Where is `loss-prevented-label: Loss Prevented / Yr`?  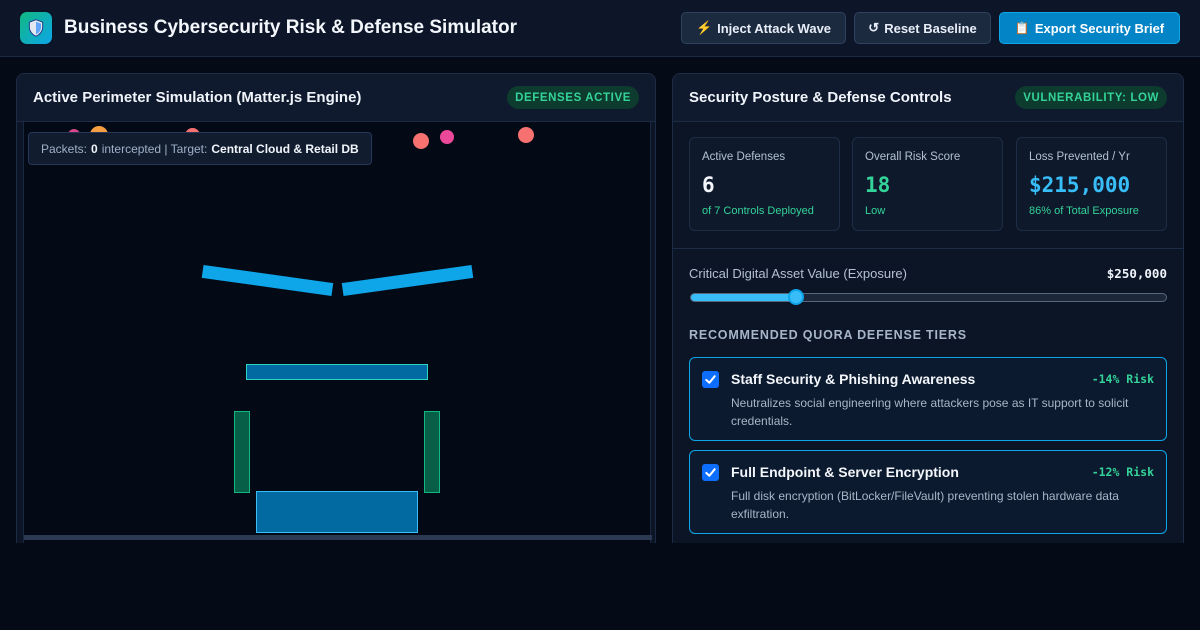
loss-prevented-label: Loss Prevented / Yr is located at coordinates (1079, 157).